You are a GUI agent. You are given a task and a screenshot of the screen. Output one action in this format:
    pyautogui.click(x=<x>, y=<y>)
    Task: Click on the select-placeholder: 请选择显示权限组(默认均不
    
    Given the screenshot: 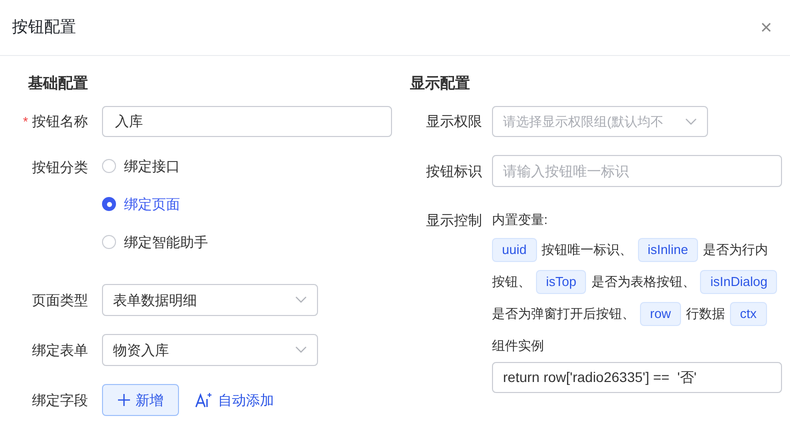 What is the action you would take?
    pyautogui.click(x=583, y=121)
    